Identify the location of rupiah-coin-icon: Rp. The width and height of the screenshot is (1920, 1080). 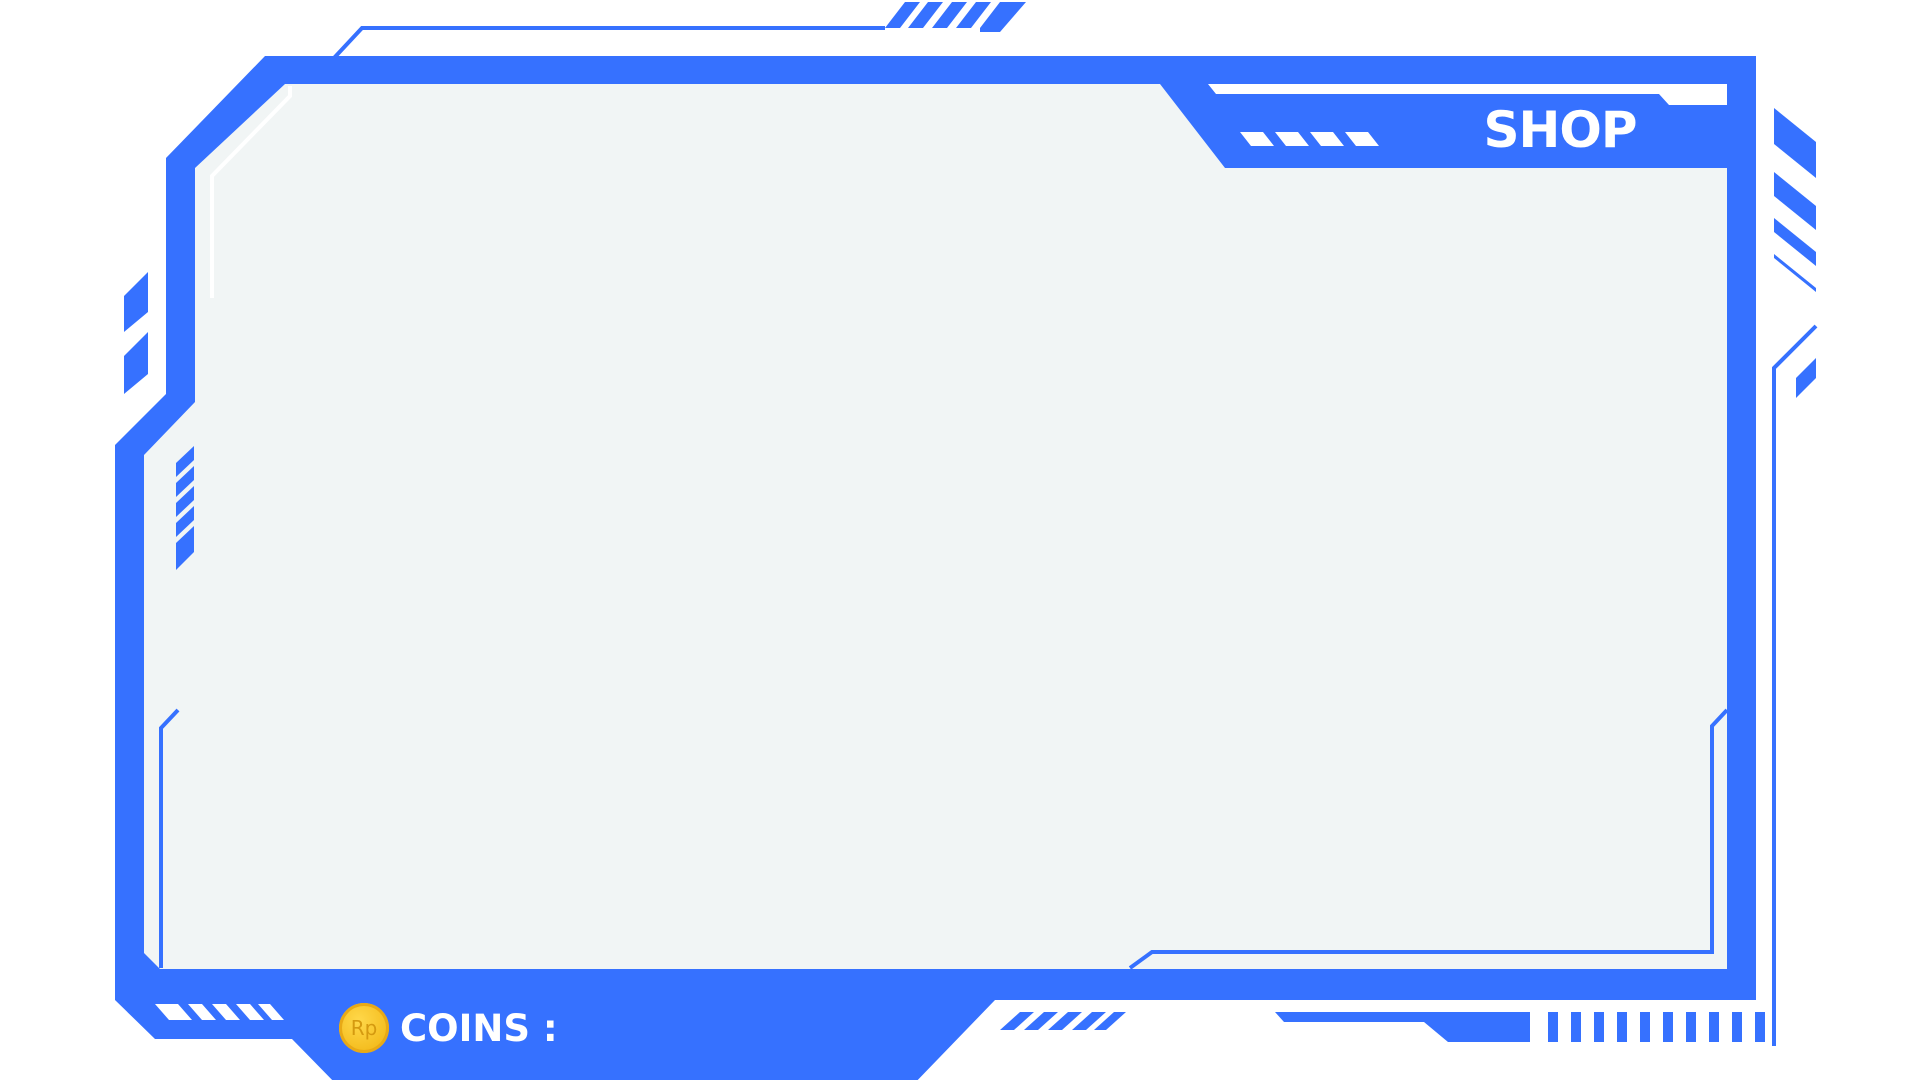
(364, 1028).